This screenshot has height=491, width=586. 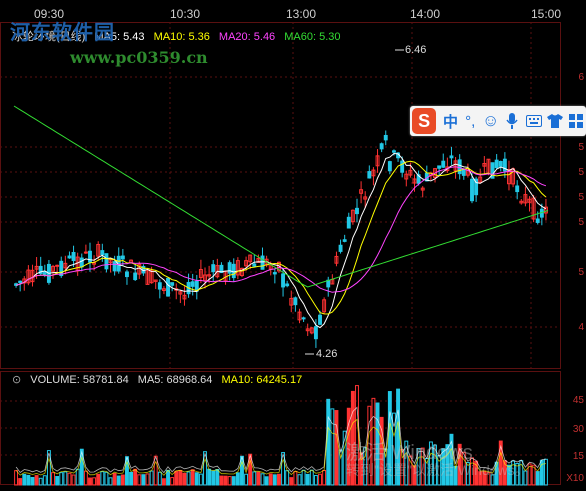 What do you see at coordinates (575, 478) in the screenshot?
I see `volume-axis-unit: X10` at bounding box center [575, 478].